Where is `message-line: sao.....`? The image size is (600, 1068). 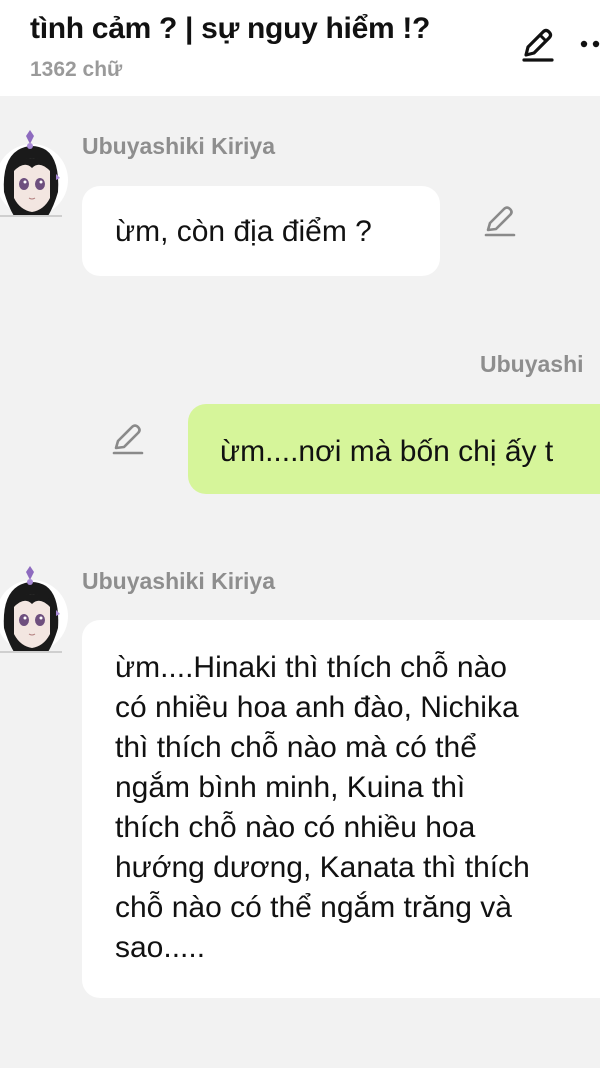
message-line: sao..... is located at coordinates (160, 947).